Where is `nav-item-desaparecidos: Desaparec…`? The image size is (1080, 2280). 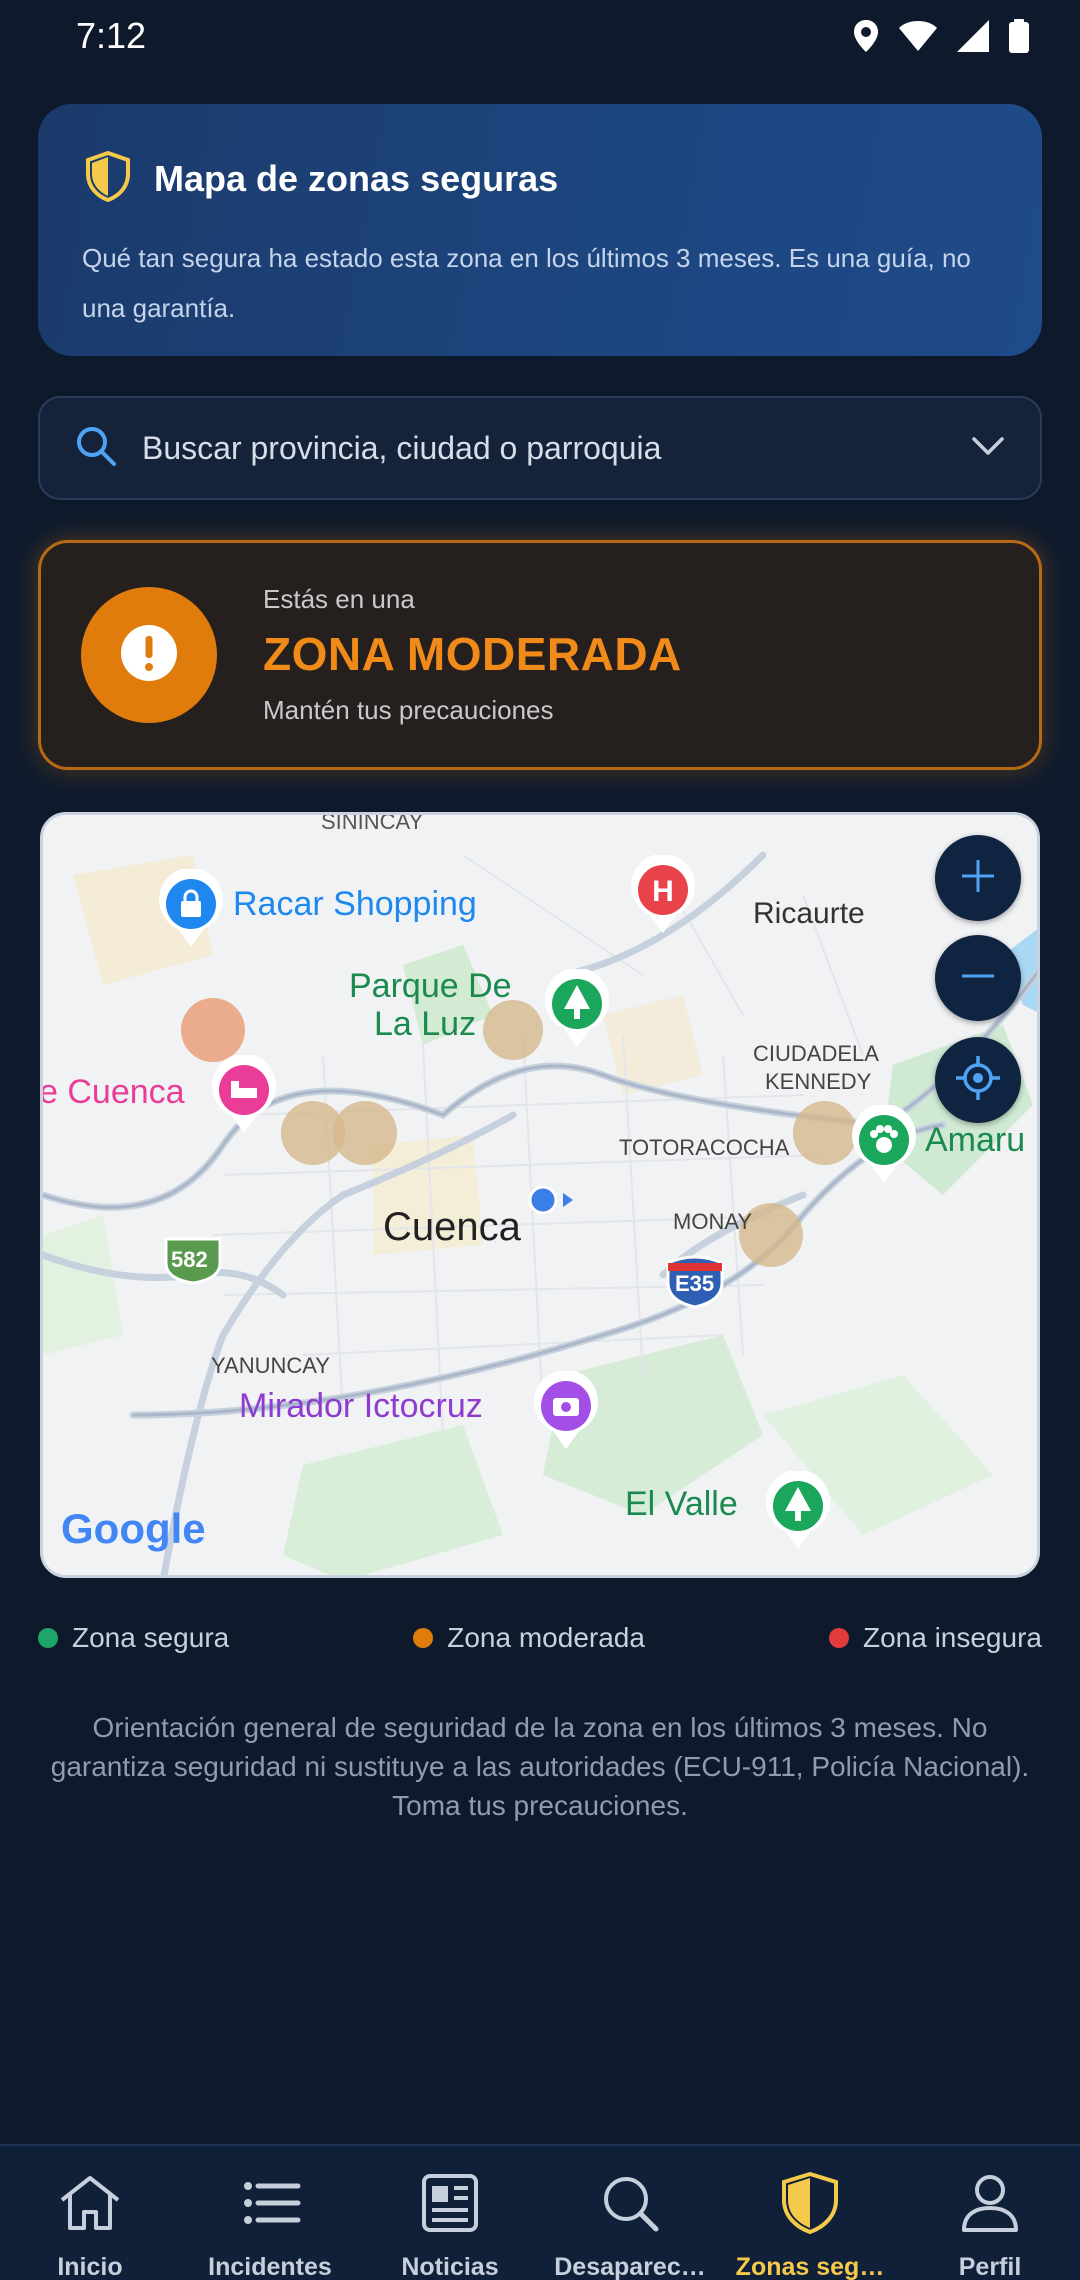 nav-item-desaparecidos: Desaparec… is located at coordinates (630, 2213).